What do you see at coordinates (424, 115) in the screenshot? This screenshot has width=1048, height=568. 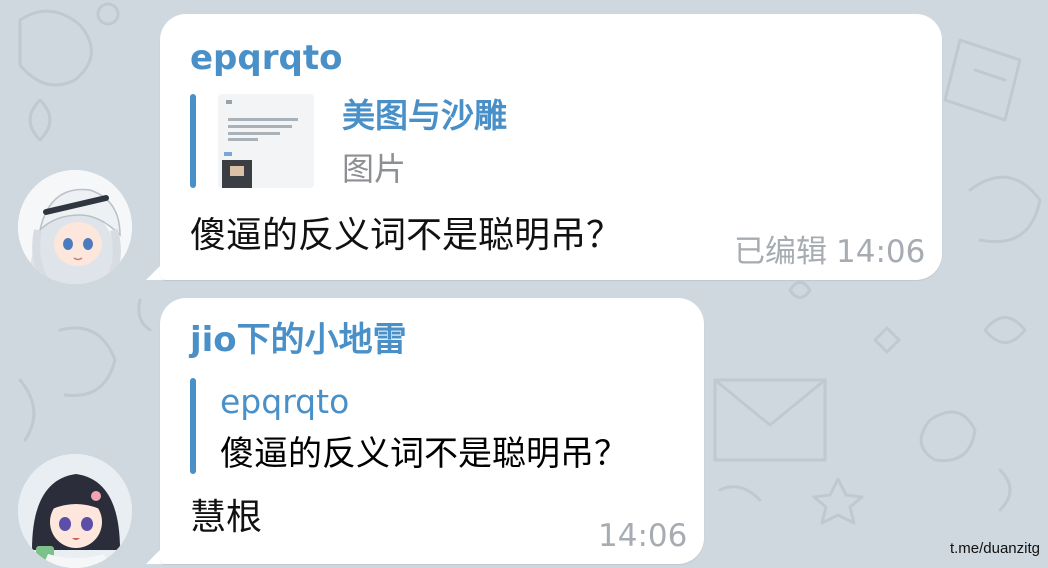 I see `quote-title: 美图与沙雕` at bounding box center [424, 115].